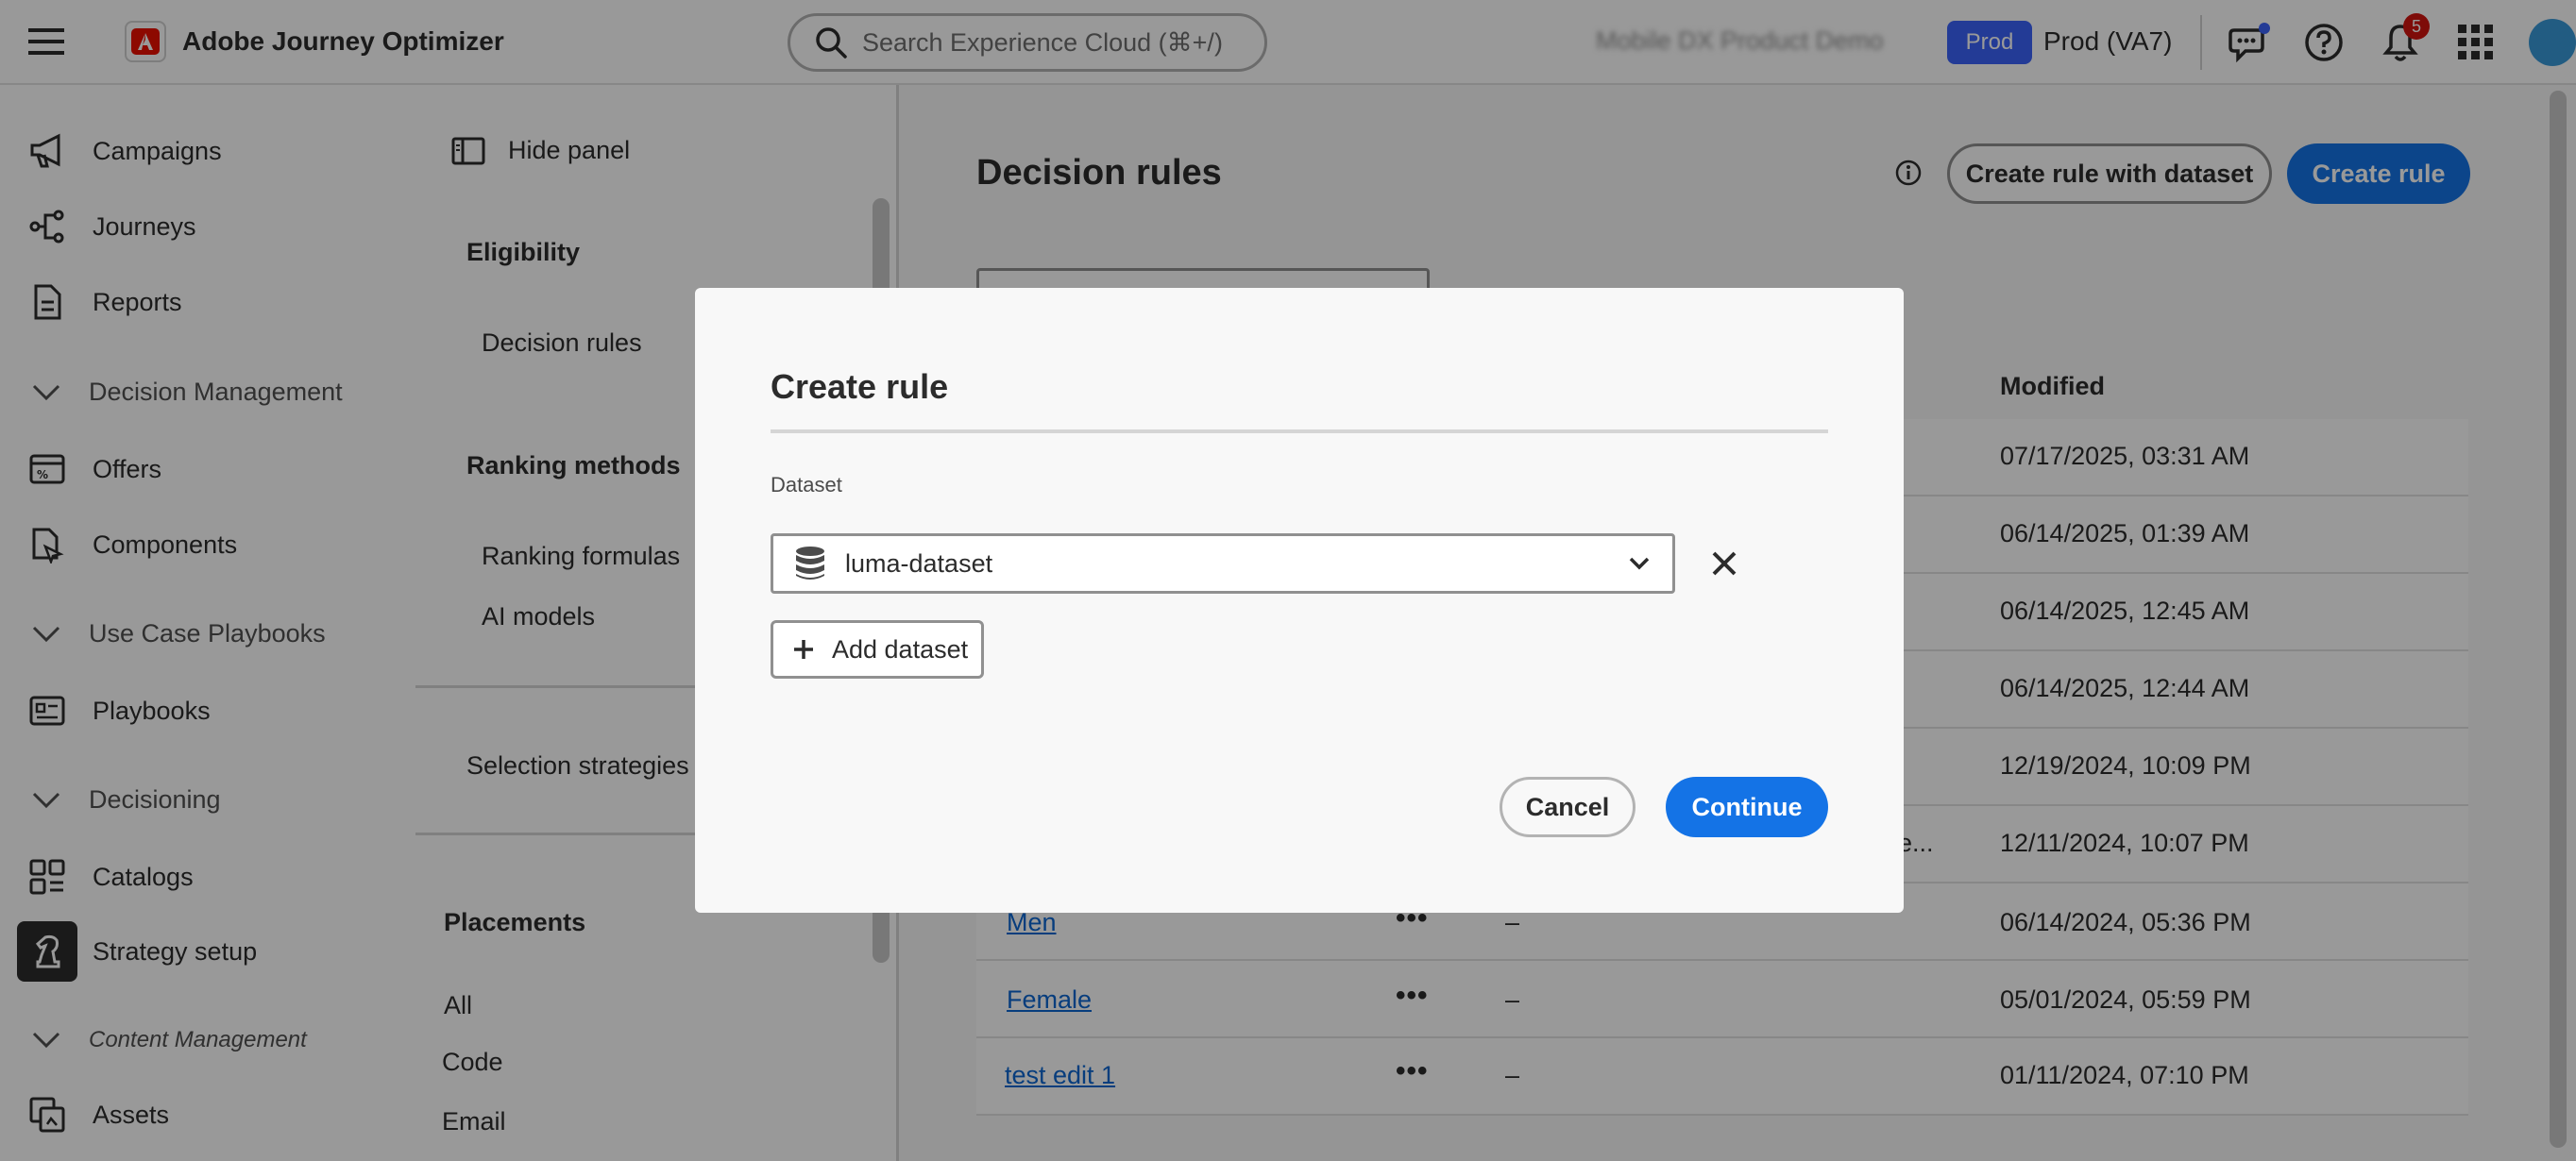 This screenshot has width=2576, height=1161. I want to click on plus-icon, so click(803, 649).